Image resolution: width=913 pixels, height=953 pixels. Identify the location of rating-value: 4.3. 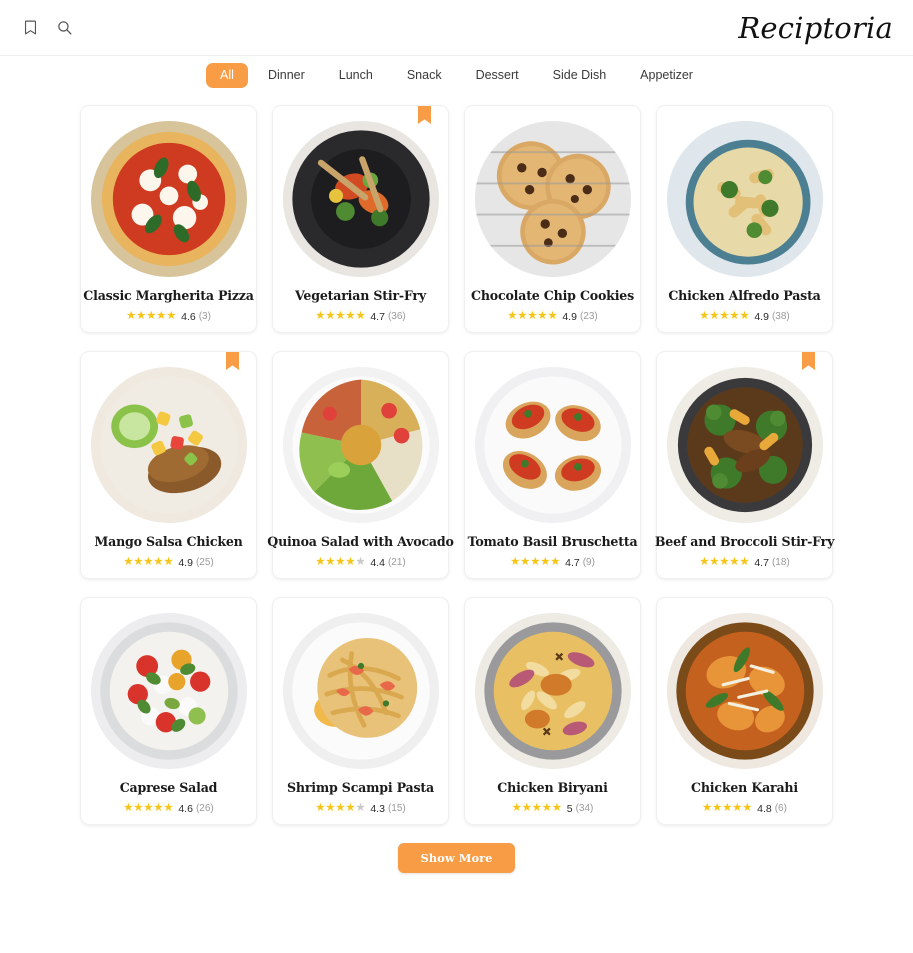
(377, 808).